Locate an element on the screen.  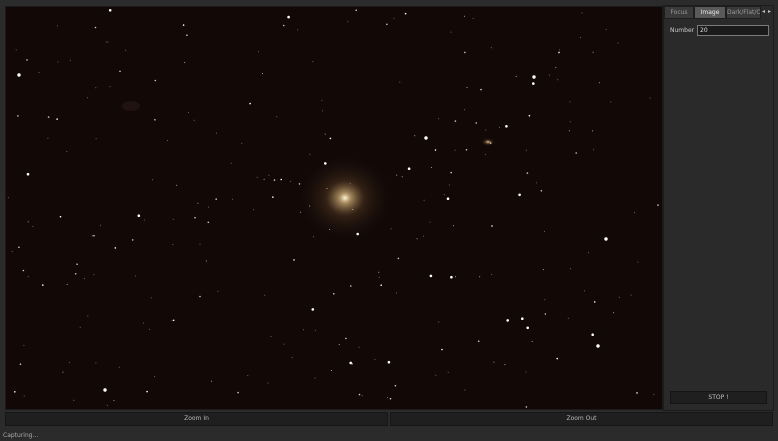
zoom-in-button: Zoom In is located at coordinates (196, 419).